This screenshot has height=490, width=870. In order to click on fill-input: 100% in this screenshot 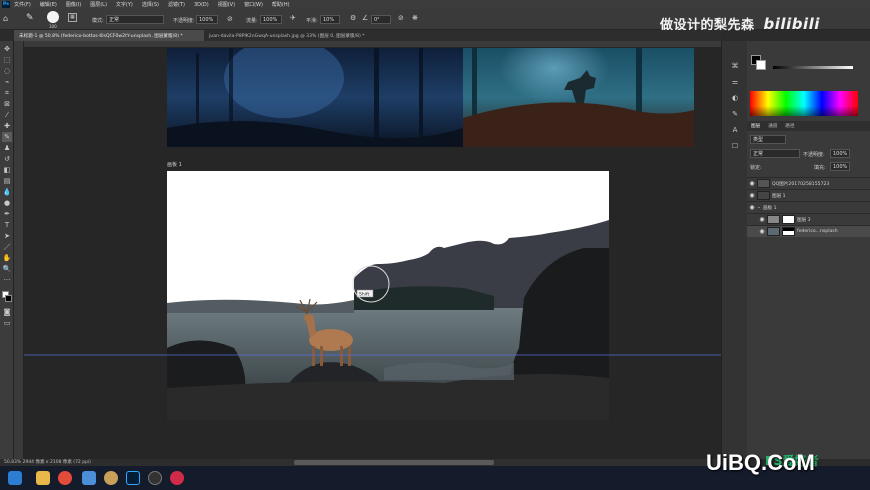, I will do `click(840, 166)`.